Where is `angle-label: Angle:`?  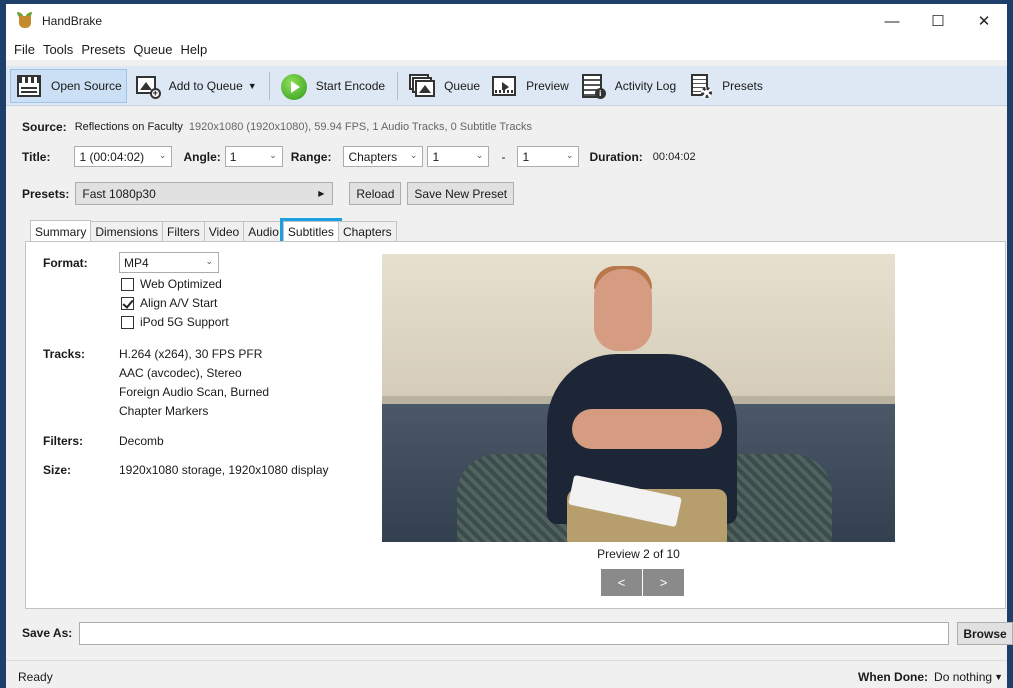
angle-label: Angle: is located at coordinates (202, 156).